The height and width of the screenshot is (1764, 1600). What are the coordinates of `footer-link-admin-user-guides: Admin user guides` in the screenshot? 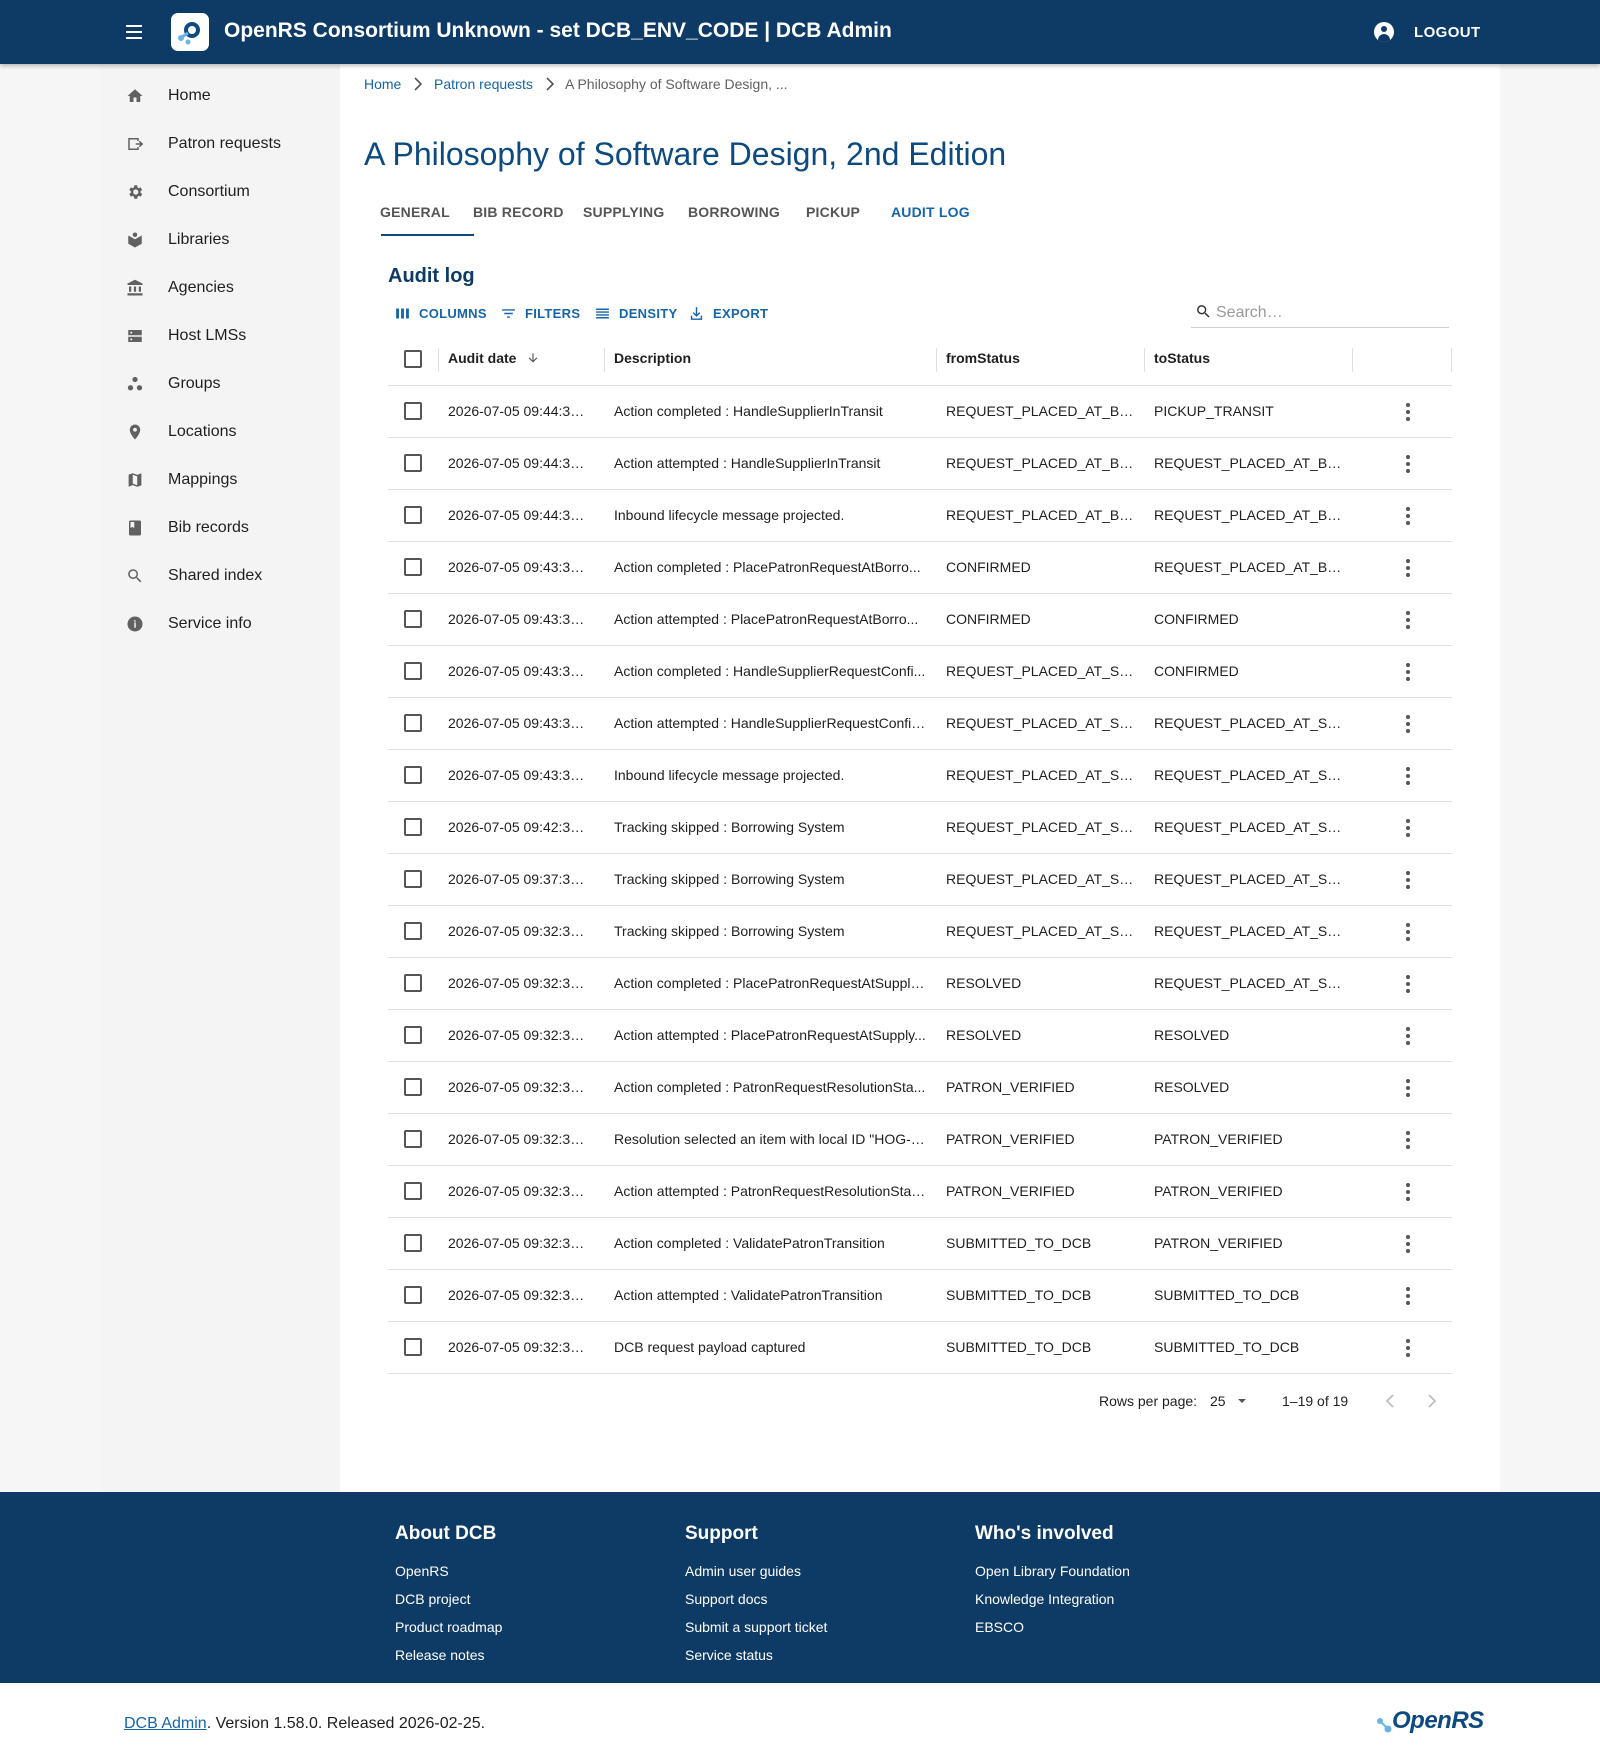 It's located at (743, 1571).